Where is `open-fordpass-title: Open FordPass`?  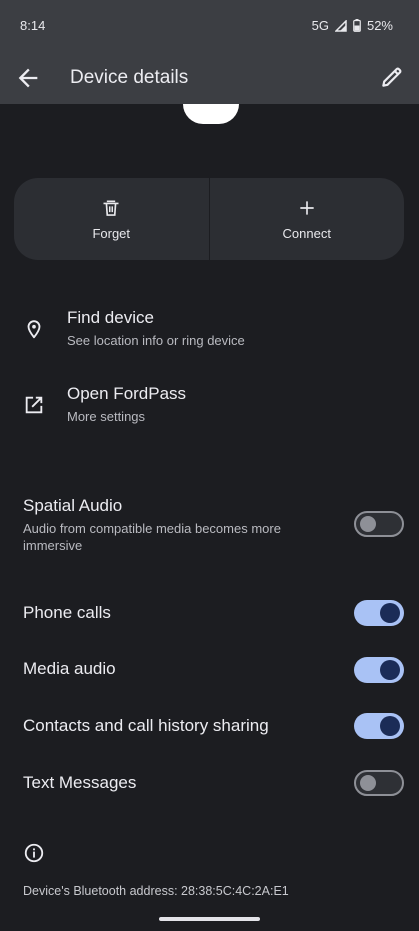 open-fordpass-title: Open FordPass is located at coordinates (127, 393).